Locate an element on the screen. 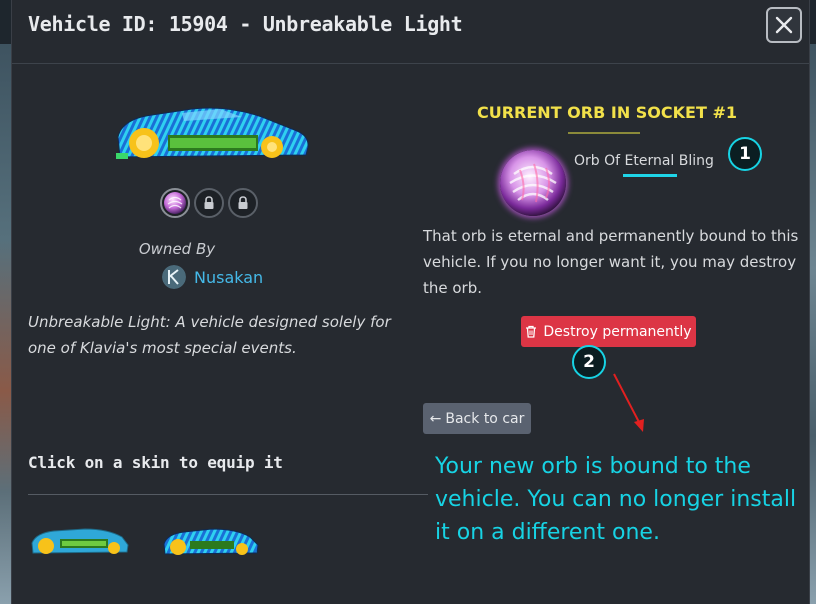 The width and height of the screenshot is (816, 604). destroy-permanently-button: Destroy permanently is located at coordinates (608, 331).